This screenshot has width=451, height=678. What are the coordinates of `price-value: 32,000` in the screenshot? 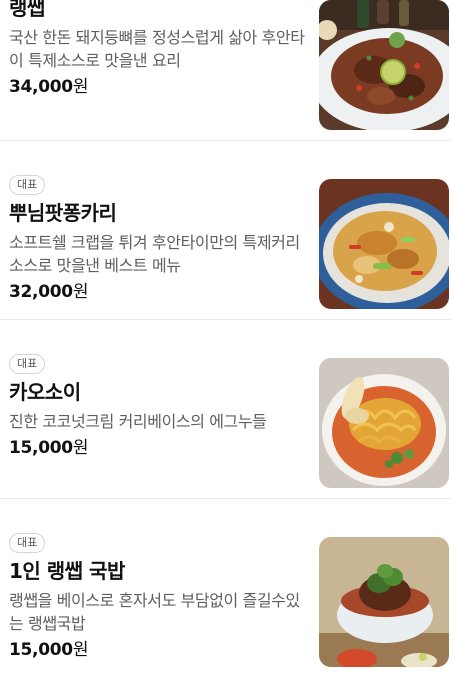 It's located at (41, 292).